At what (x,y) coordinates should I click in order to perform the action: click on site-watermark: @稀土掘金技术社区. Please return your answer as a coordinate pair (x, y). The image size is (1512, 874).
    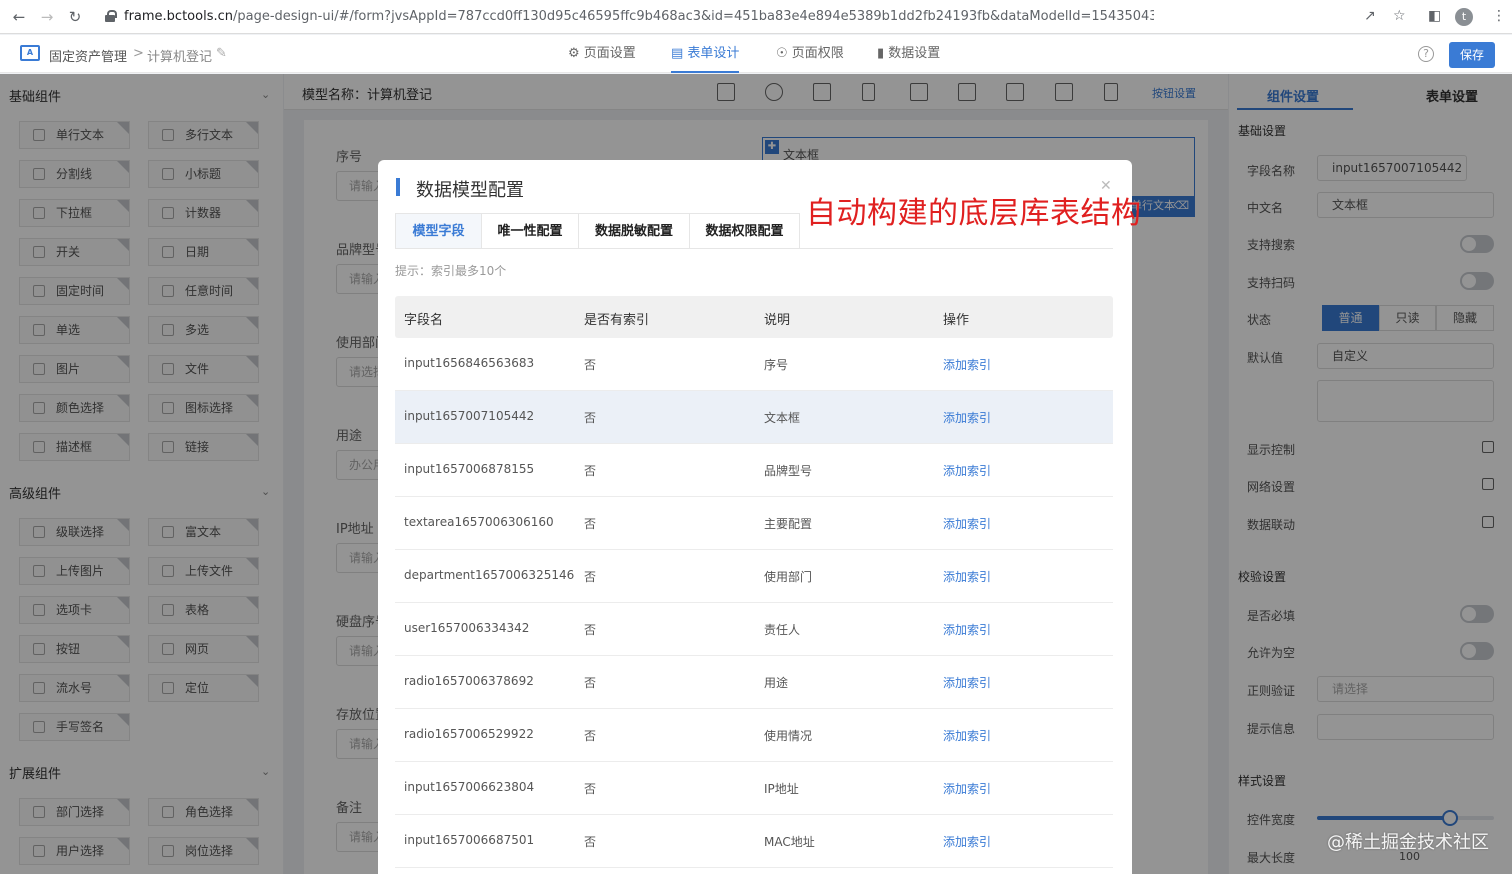
    Looking at the image, I should click on (1408, 842).